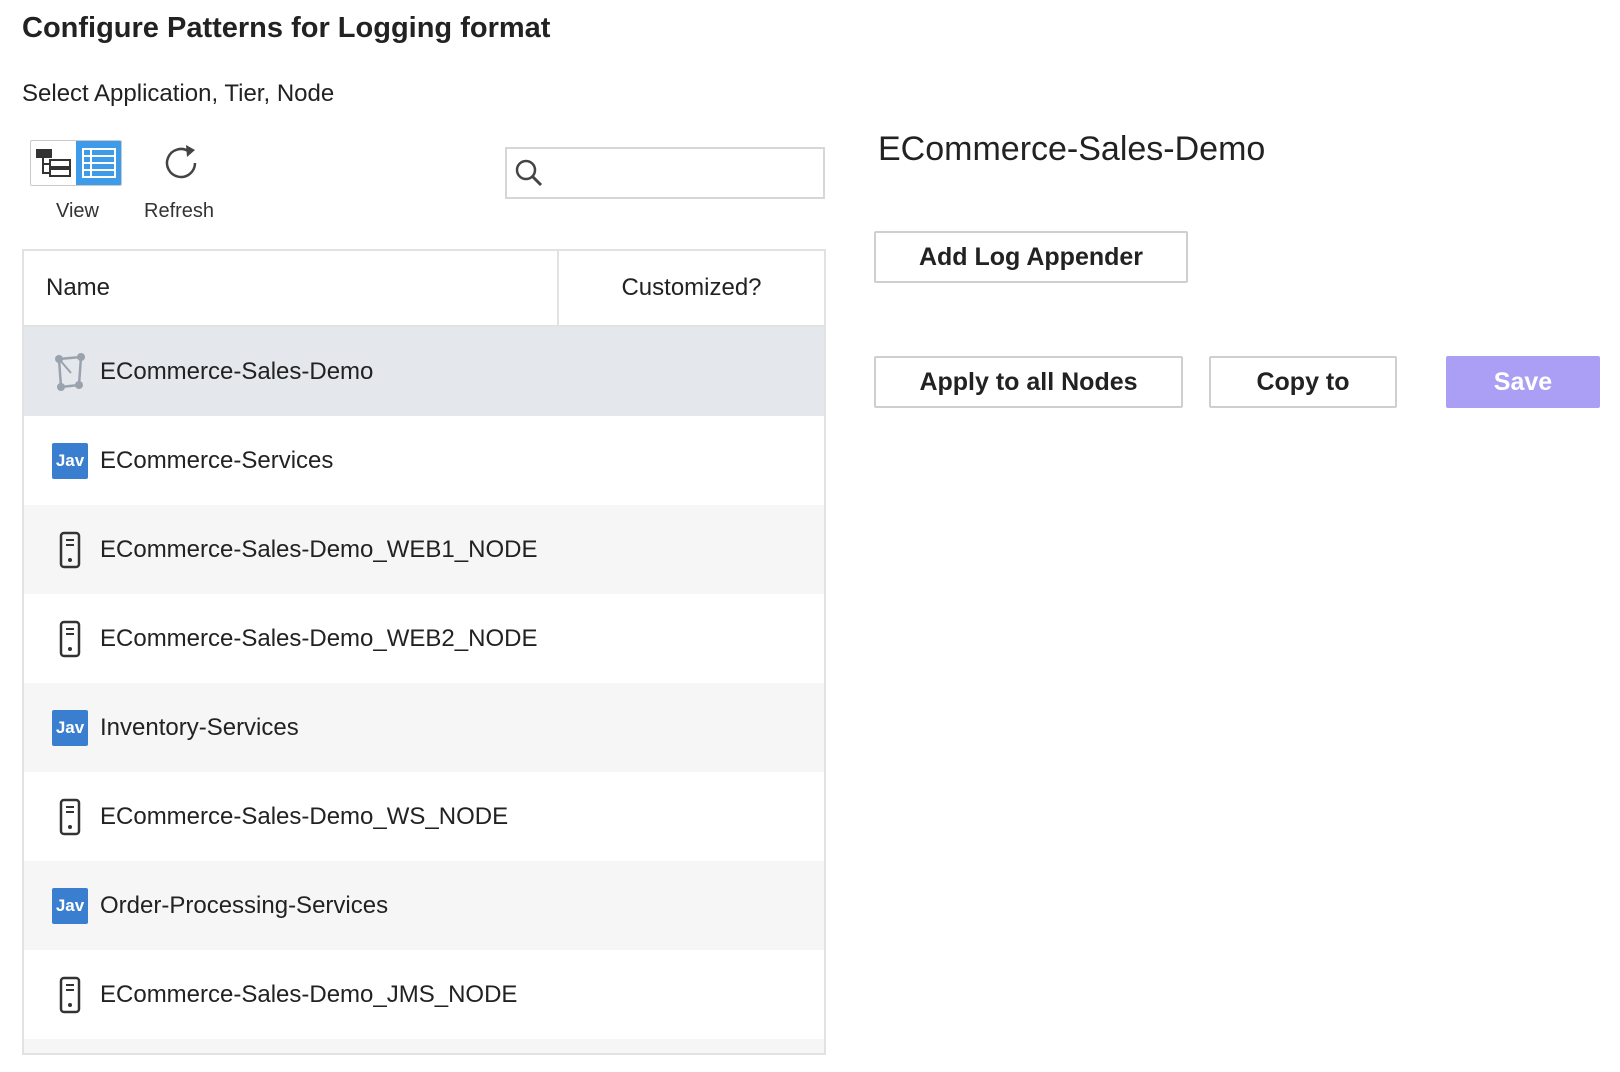  I want to click on apply-to-all-nodes-button: Apply to all Nodes, so click(1028, 382).